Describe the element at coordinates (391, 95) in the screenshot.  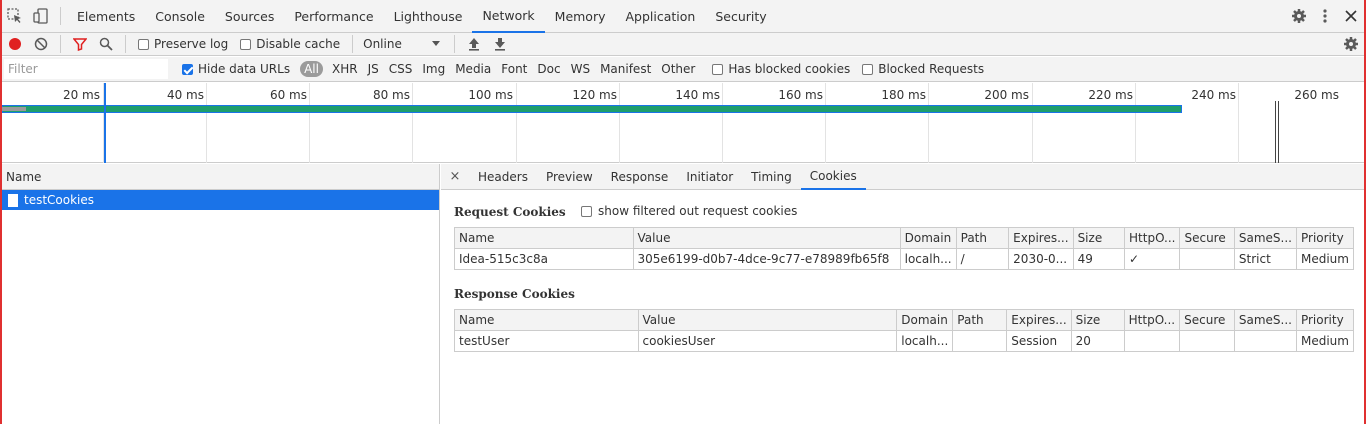
I see `overview-tick-label: 80 ms` at that location.